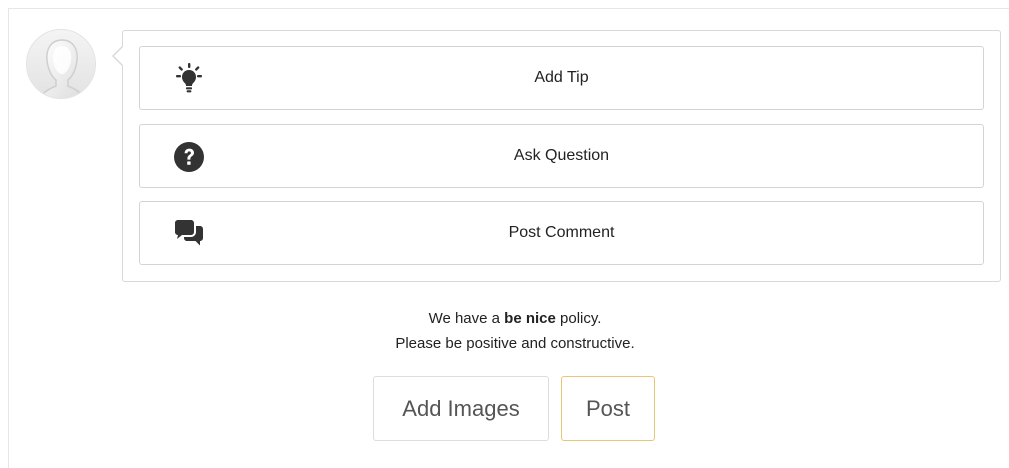 The height and width of the screenshot is (468, 1009). I want to click on ask-question-button: Ask Question, so click(561, 156).